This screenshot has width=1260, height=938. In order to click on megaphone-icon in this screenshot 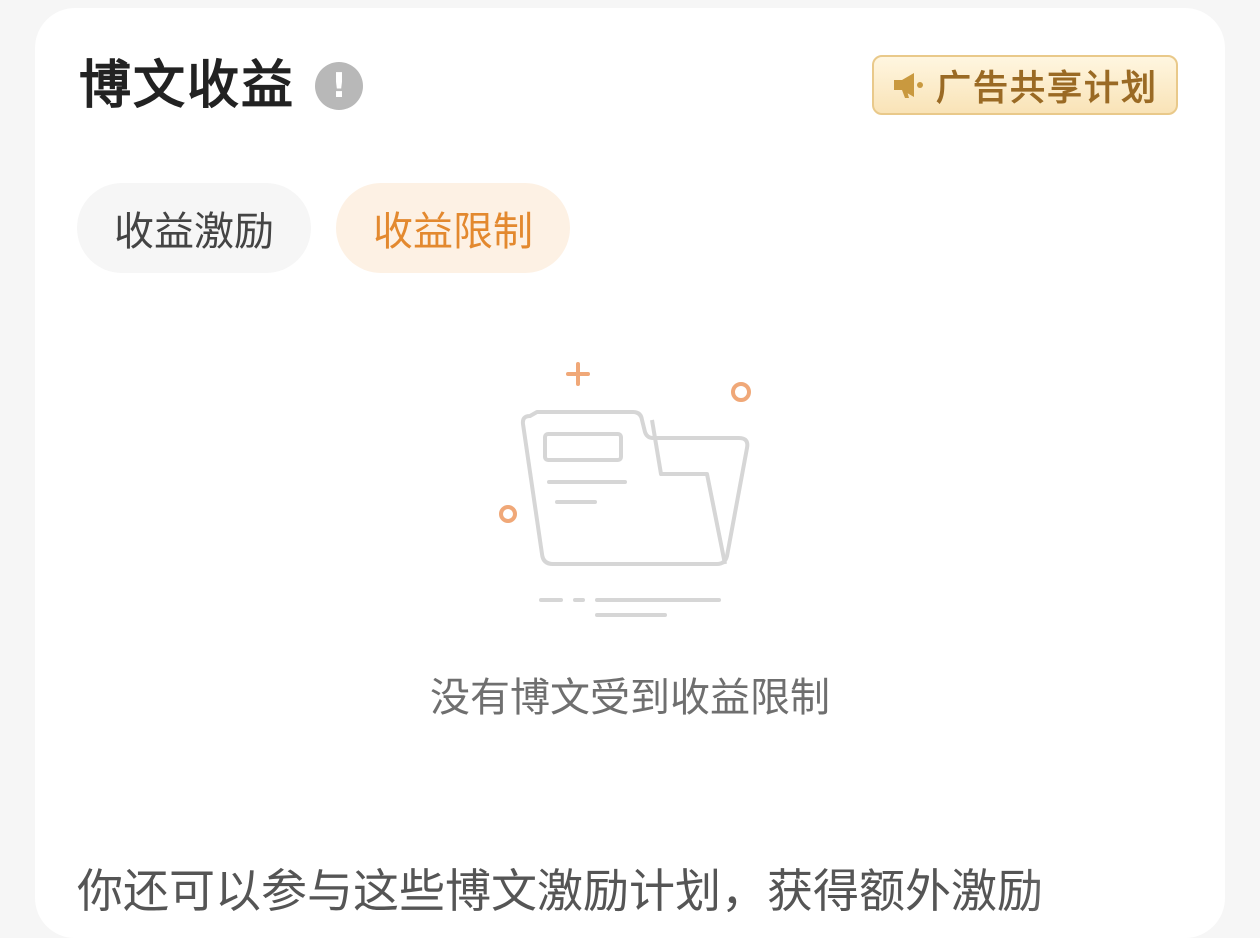, I will do `click(908, 85)`.